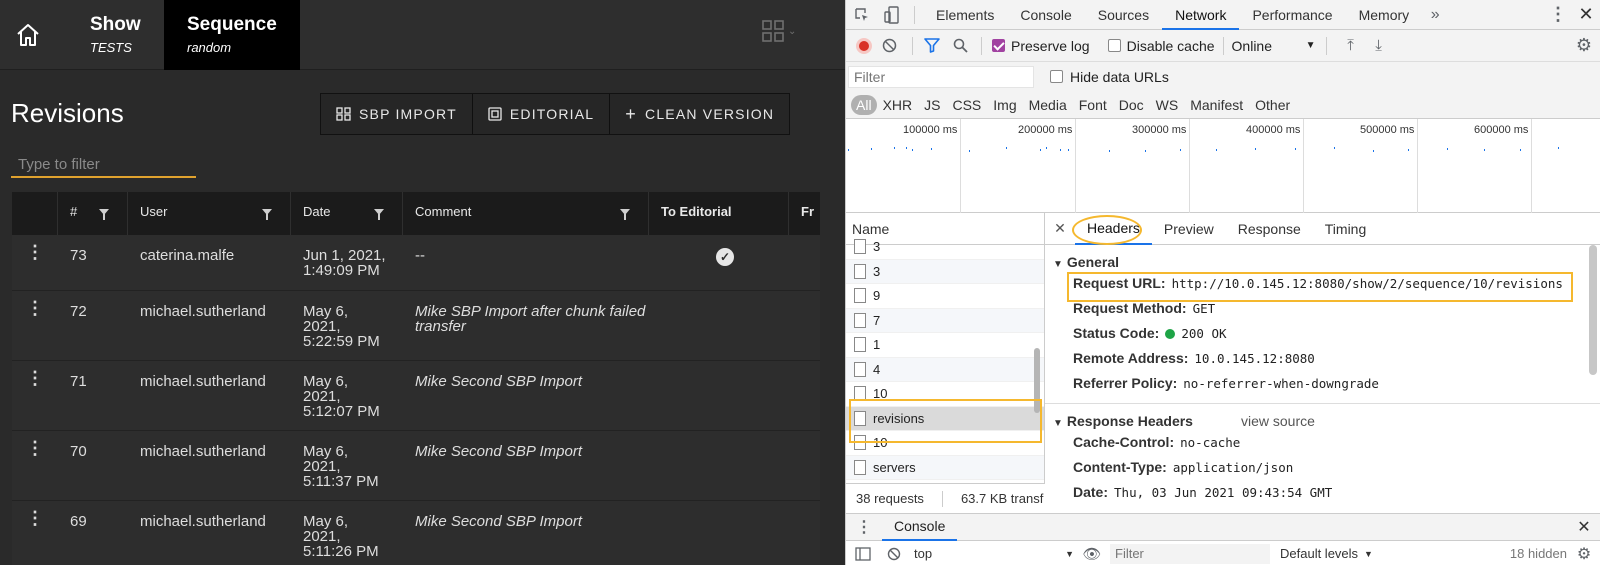  What do you see at coordinates (1292, 15) in the screenshot?
I see `tab-performance: Performance` at bounding box center [1292, 15].